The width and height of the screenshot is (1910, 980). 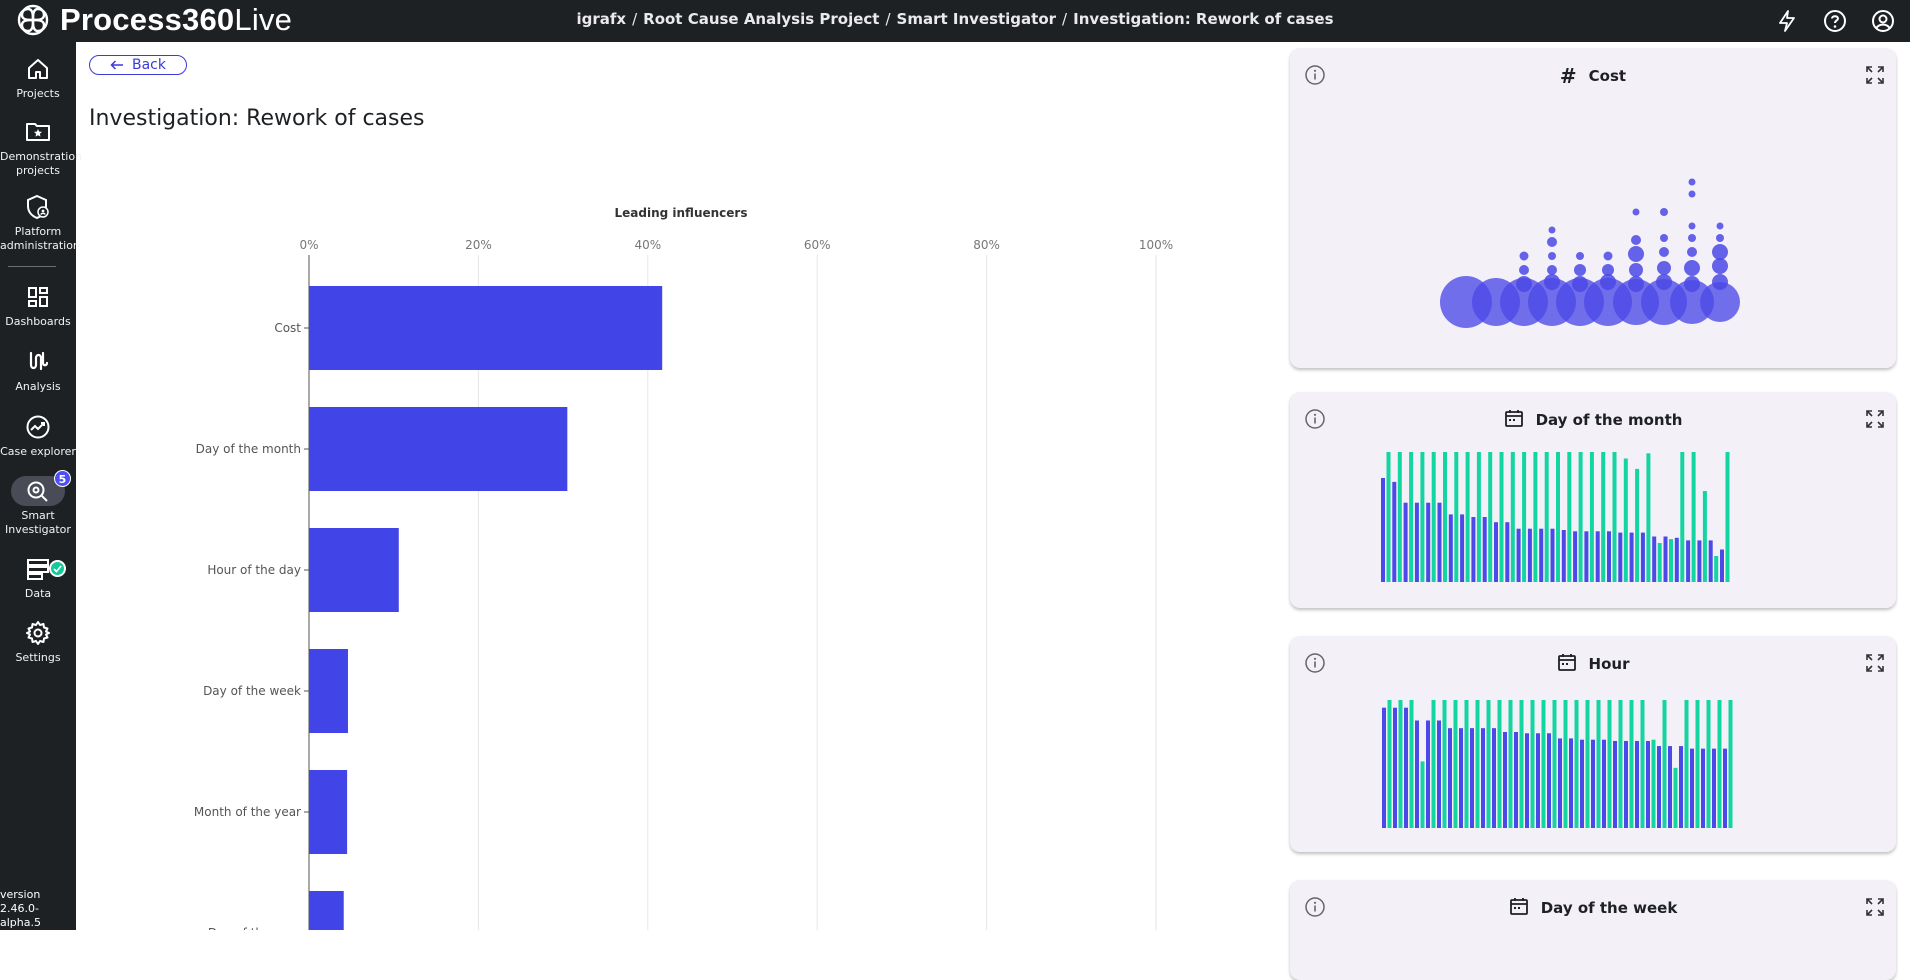 I want to click on sidebar-item-smart-investigator: 5 Smart Investigator, so click(x=38, y=503).